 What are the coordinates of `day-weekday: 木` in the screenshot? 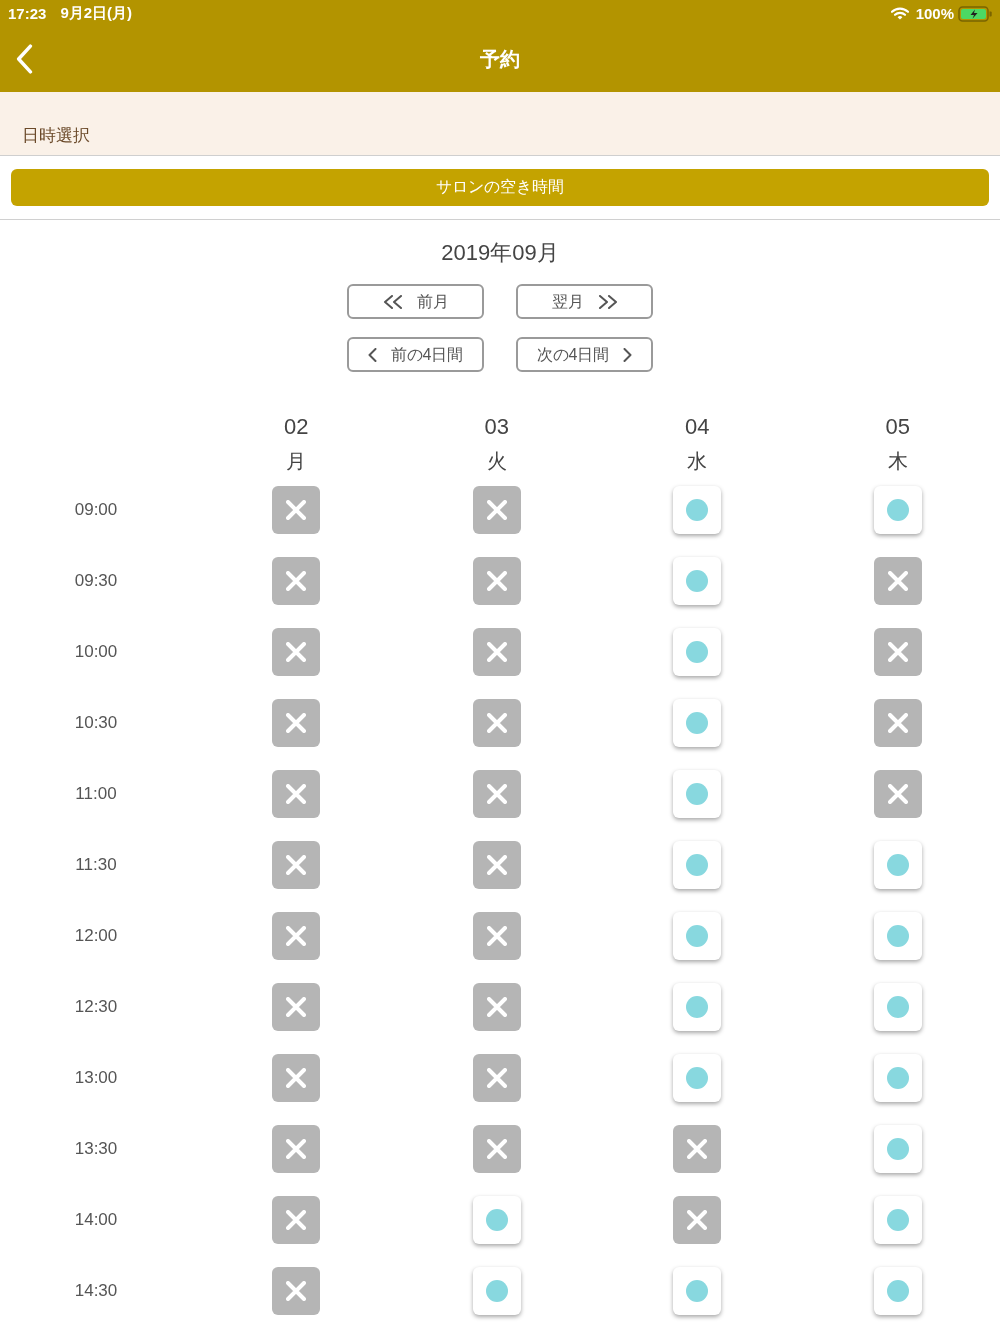 It's located at (897, 461).